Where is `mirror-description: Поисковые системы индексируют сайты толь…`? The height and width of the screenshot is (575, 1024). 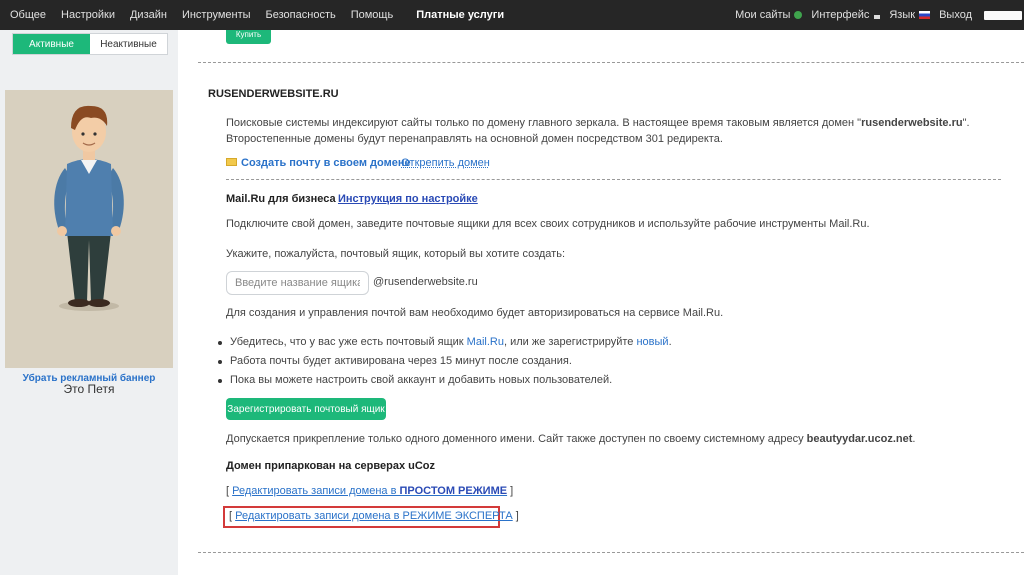
mirror-description: Поисковые системы индексируют сайты толь… is located at coordinates (598, 123).